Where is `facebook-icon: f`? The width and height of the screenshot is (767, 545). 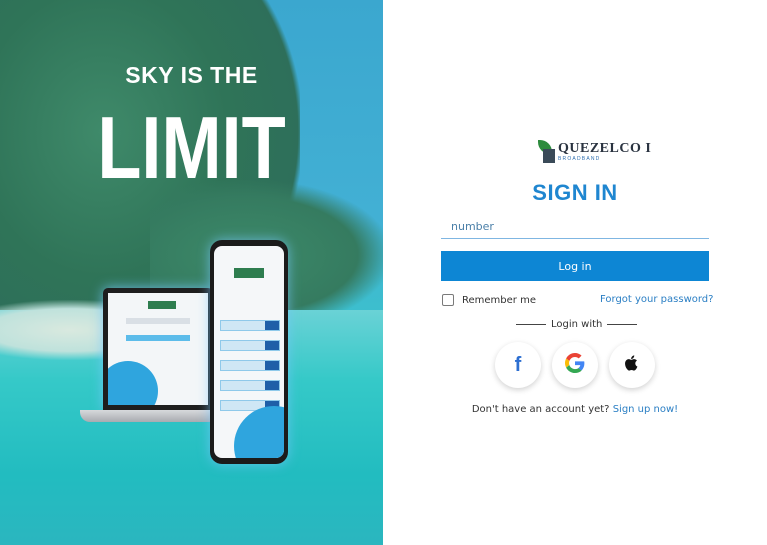
facebook-icon: f is located at coordinates (518, 364).